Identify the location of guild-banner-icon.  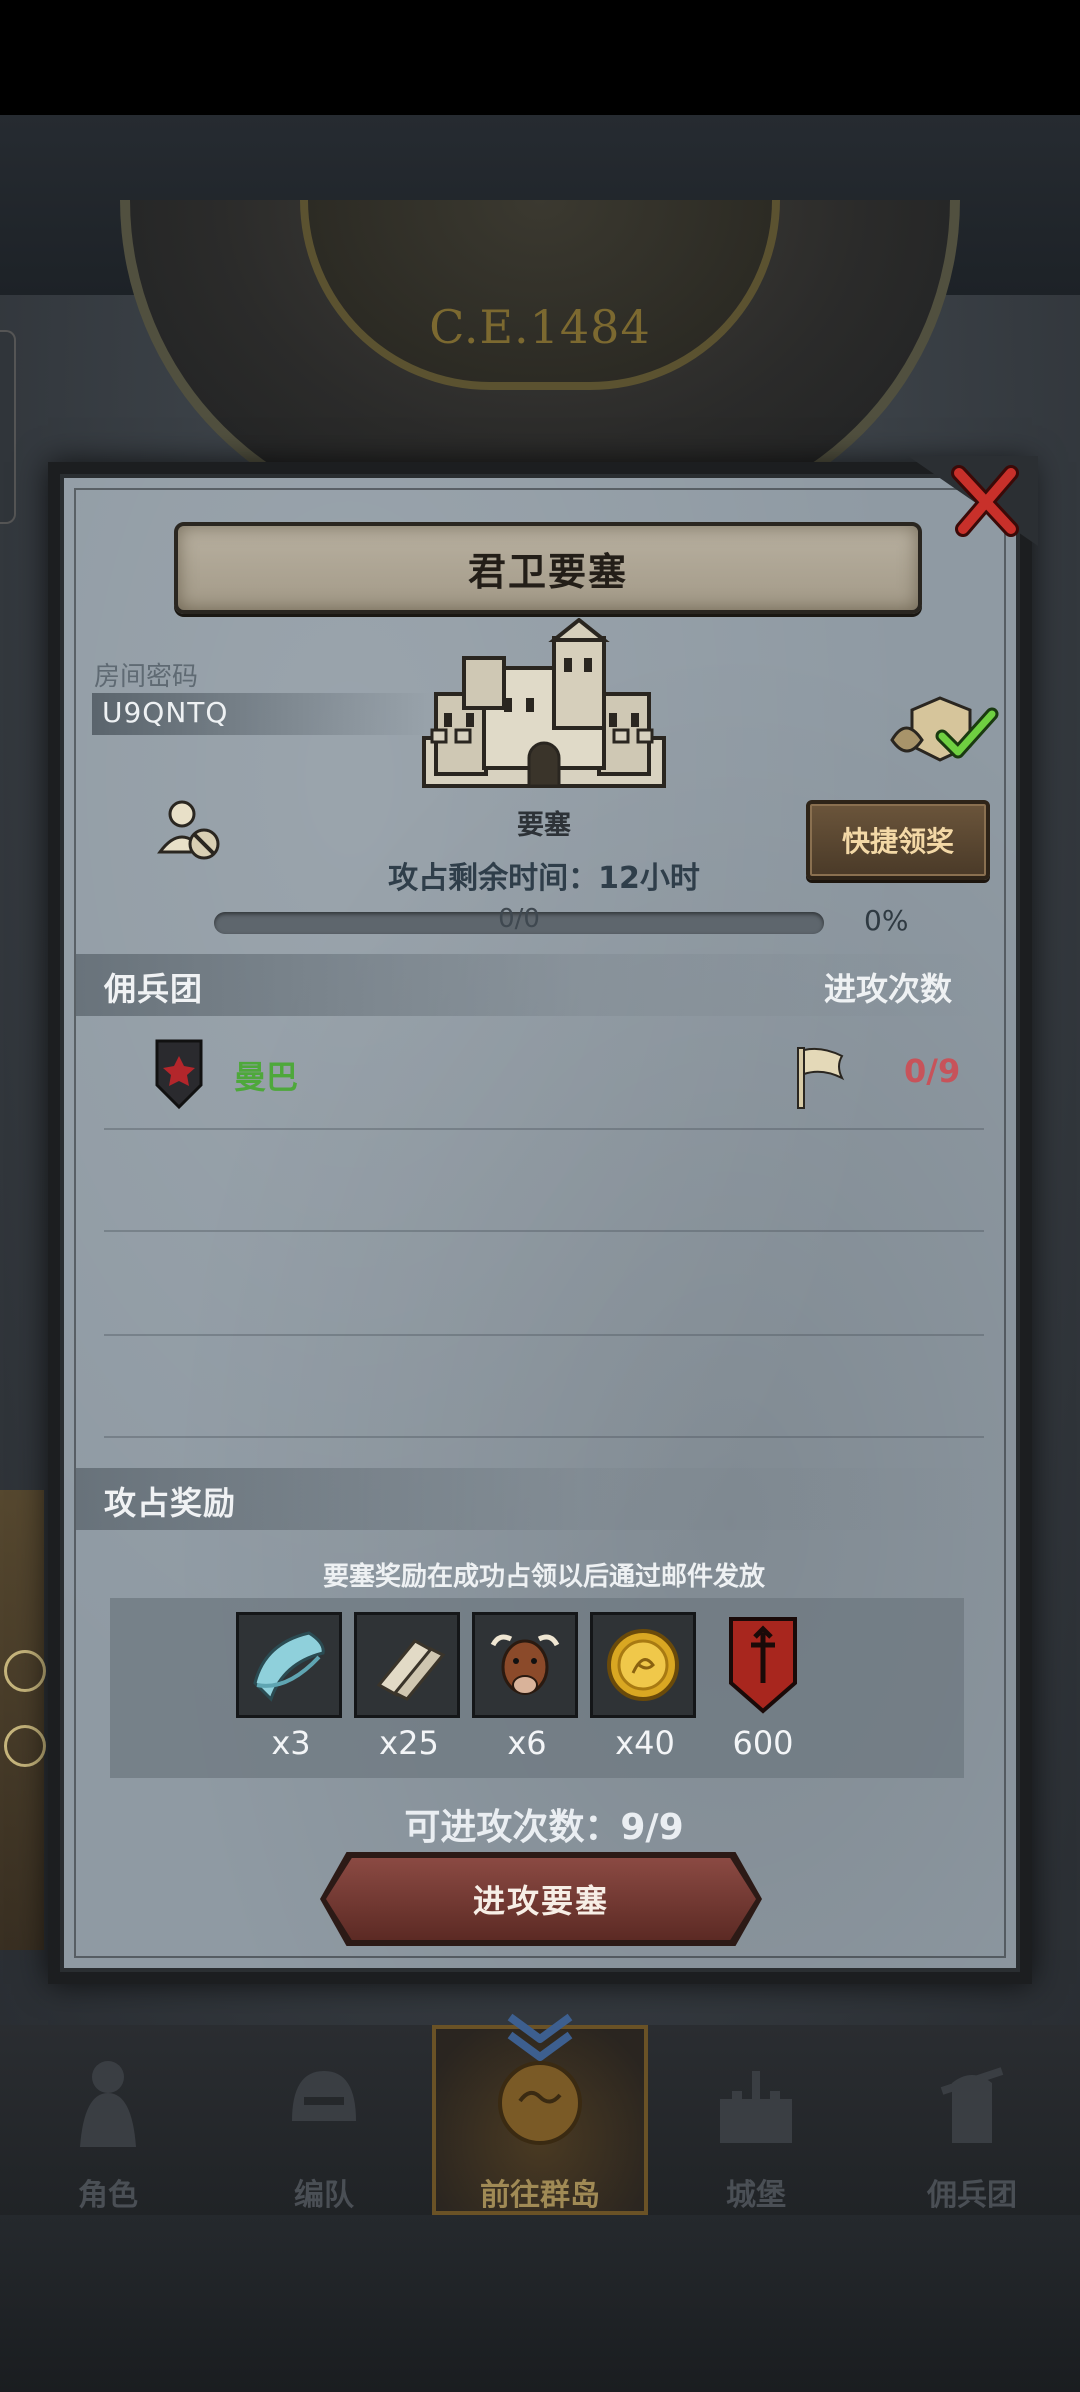
(763, 1665).